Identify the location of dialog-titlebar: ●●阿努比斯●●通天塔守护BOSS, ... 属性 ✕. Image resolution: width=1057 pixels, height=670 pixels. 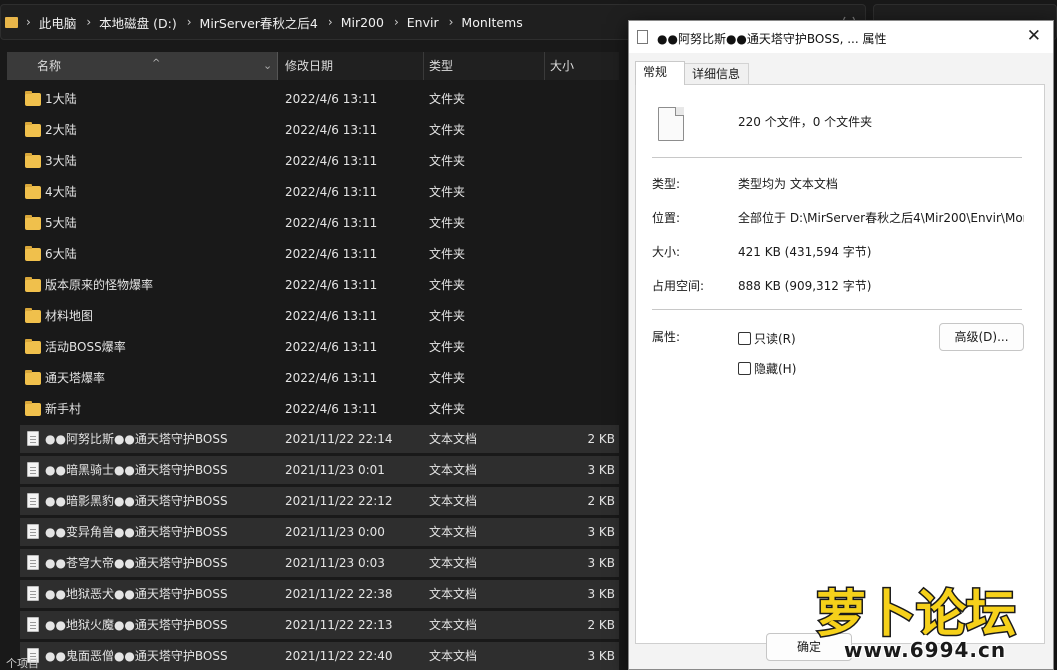
(841, 37).